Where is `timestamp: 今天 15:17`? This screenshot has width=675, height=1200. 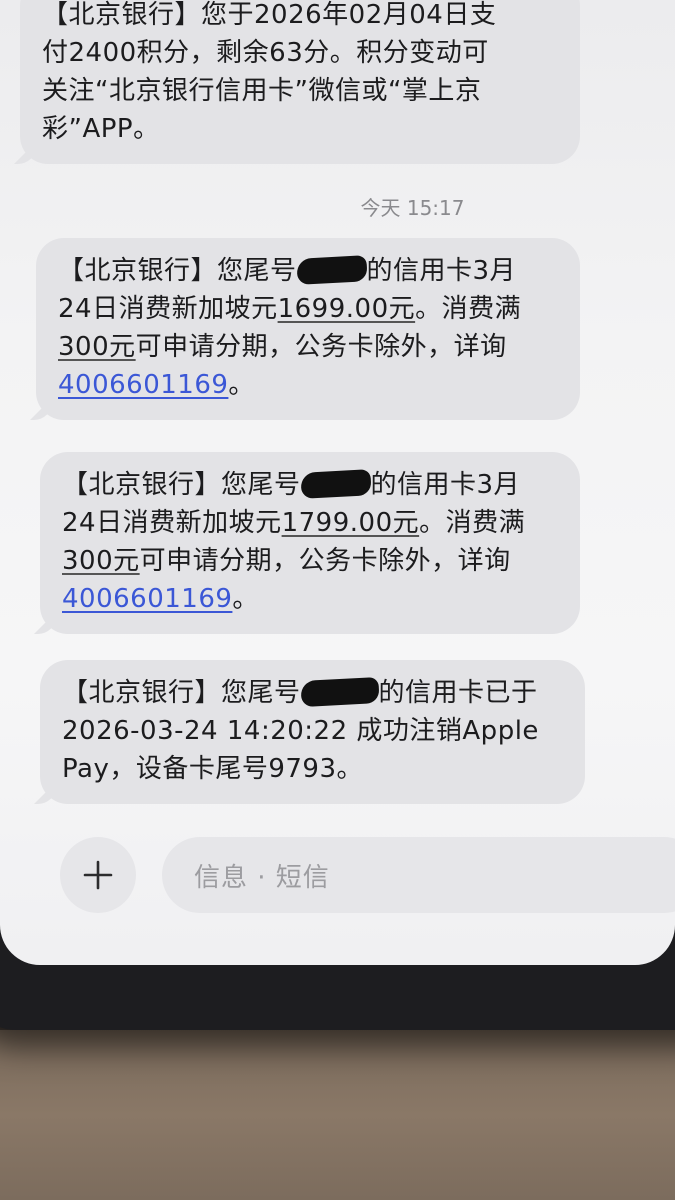
timestamp: 今天 15:17 is located at coordinates (412, 208).